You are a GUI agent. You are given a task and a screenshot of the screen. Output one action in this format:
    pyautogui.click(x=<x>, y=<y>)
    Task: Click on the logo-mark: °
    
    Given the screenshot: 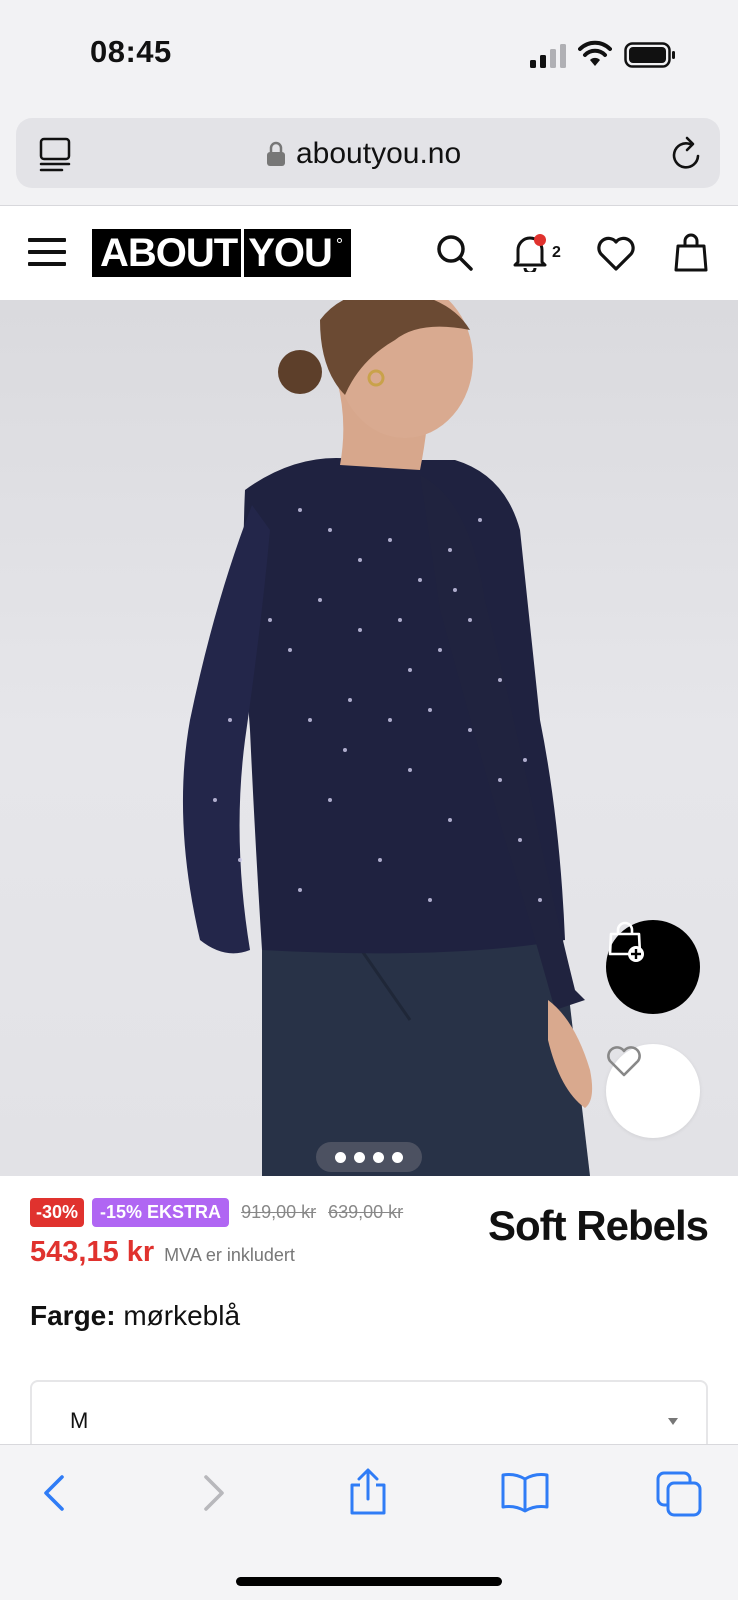 What is the action you would take?
    pyautogui.click(x=339, y=245)
    